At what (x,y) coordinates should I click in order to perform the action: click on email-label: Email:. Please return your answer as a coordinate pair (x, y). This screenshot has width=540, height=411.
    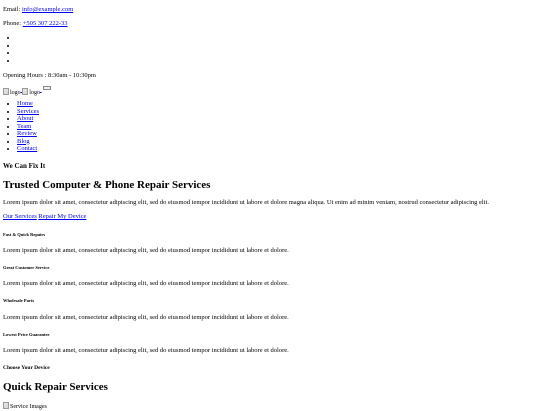
    Looking at the image, I should click on (12, 9).